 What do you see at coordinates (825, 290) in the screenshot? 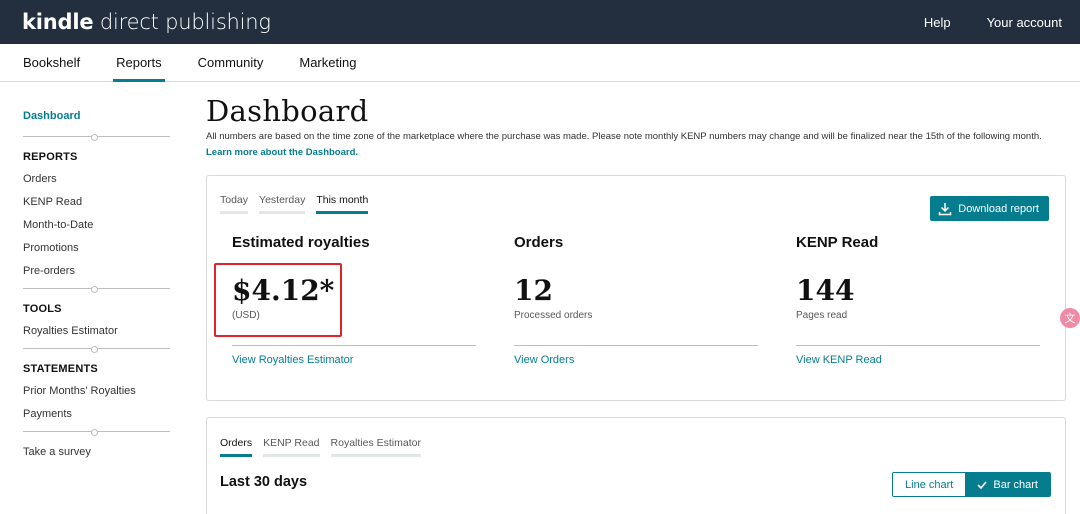
I see `metric-value: 144` at bounding box center [825, 290].